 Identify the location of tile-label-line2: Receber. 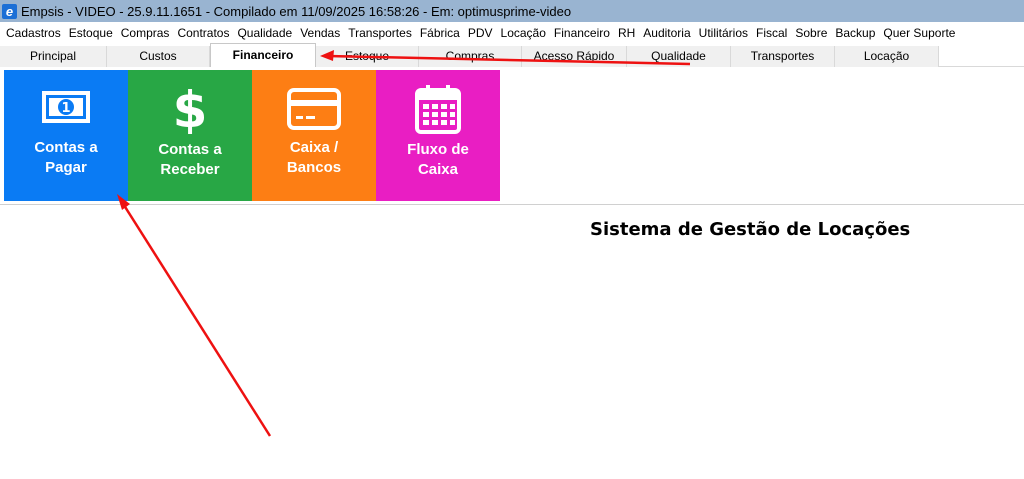
(190, 169).